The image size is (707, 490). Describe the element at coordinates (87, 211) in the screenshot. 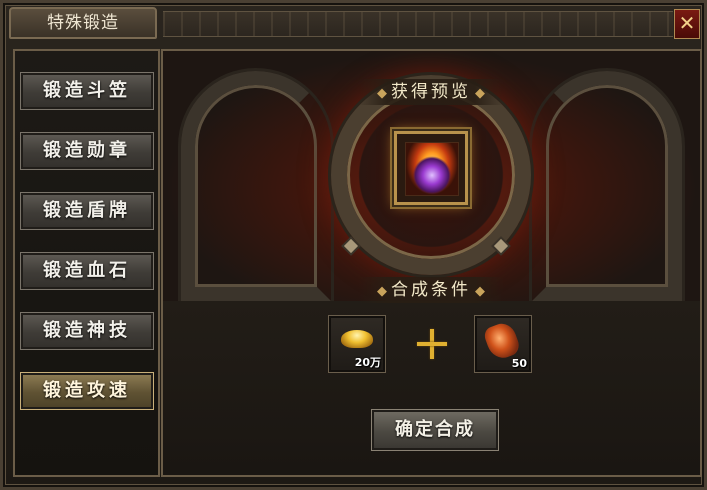

I see `menu-forge-shield-button: 锻造盾牌` at that location.